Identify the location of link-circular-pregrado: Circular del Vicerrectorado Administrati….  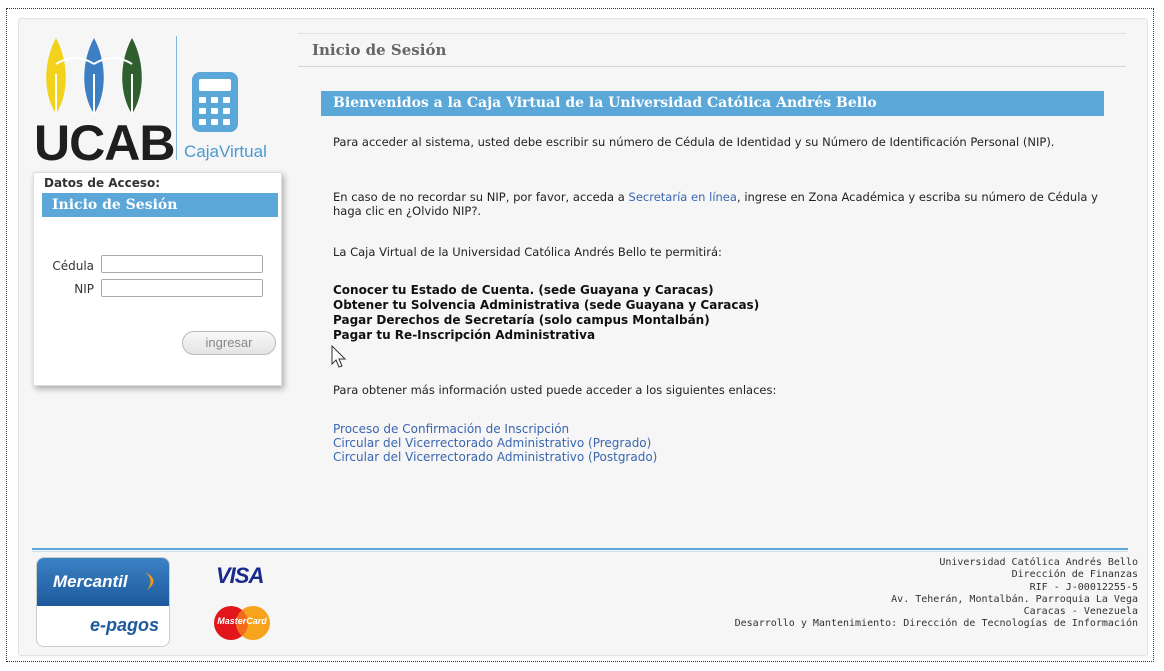
(715, 443).